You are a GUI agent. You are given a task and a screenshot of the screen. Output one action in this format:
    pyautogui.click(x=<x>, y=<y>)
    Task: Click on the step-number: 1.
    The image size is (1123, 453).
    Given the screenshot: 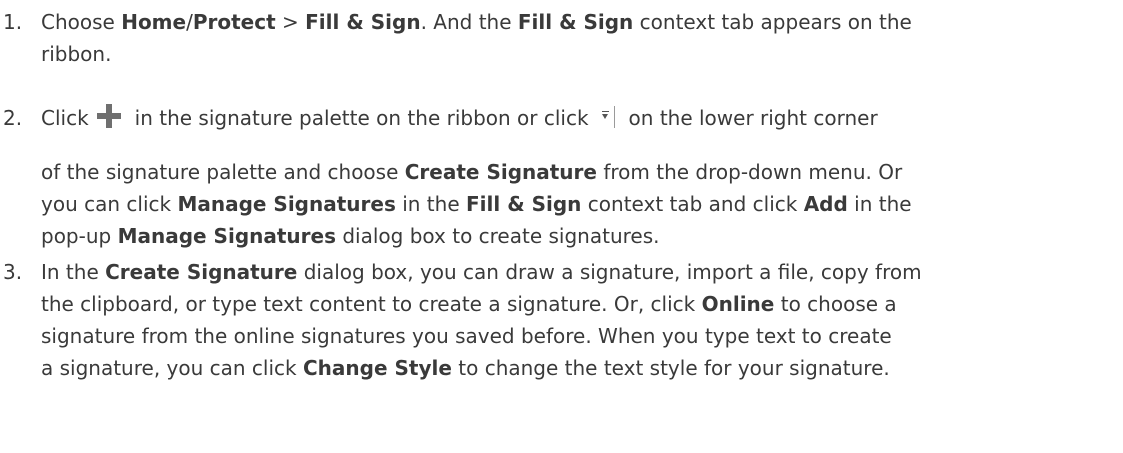 What is the action you would take?
    pyautogui.click(x=13, y=22)
    